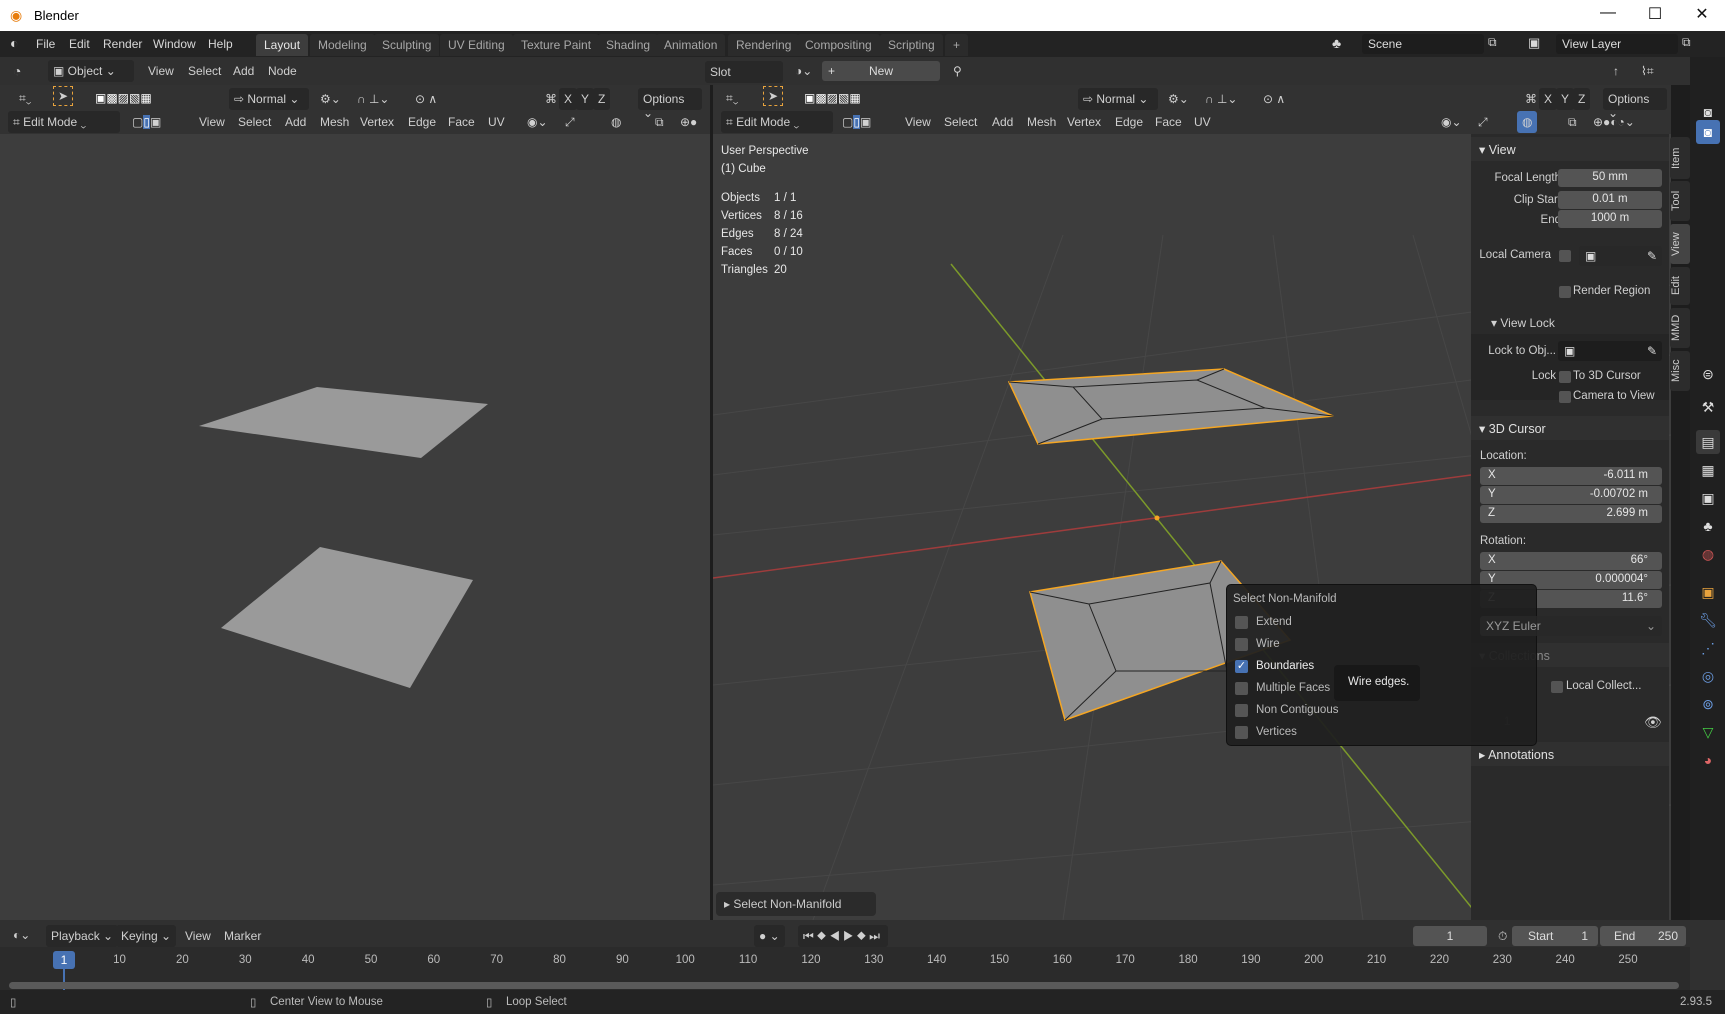 The width and height of the screenshot is (1725, 1014). What do you see at coordinates (1680, 371) in the screenshot?
I see `sidebar-tab-misc: Misc` at bounding box center [1680, 371].